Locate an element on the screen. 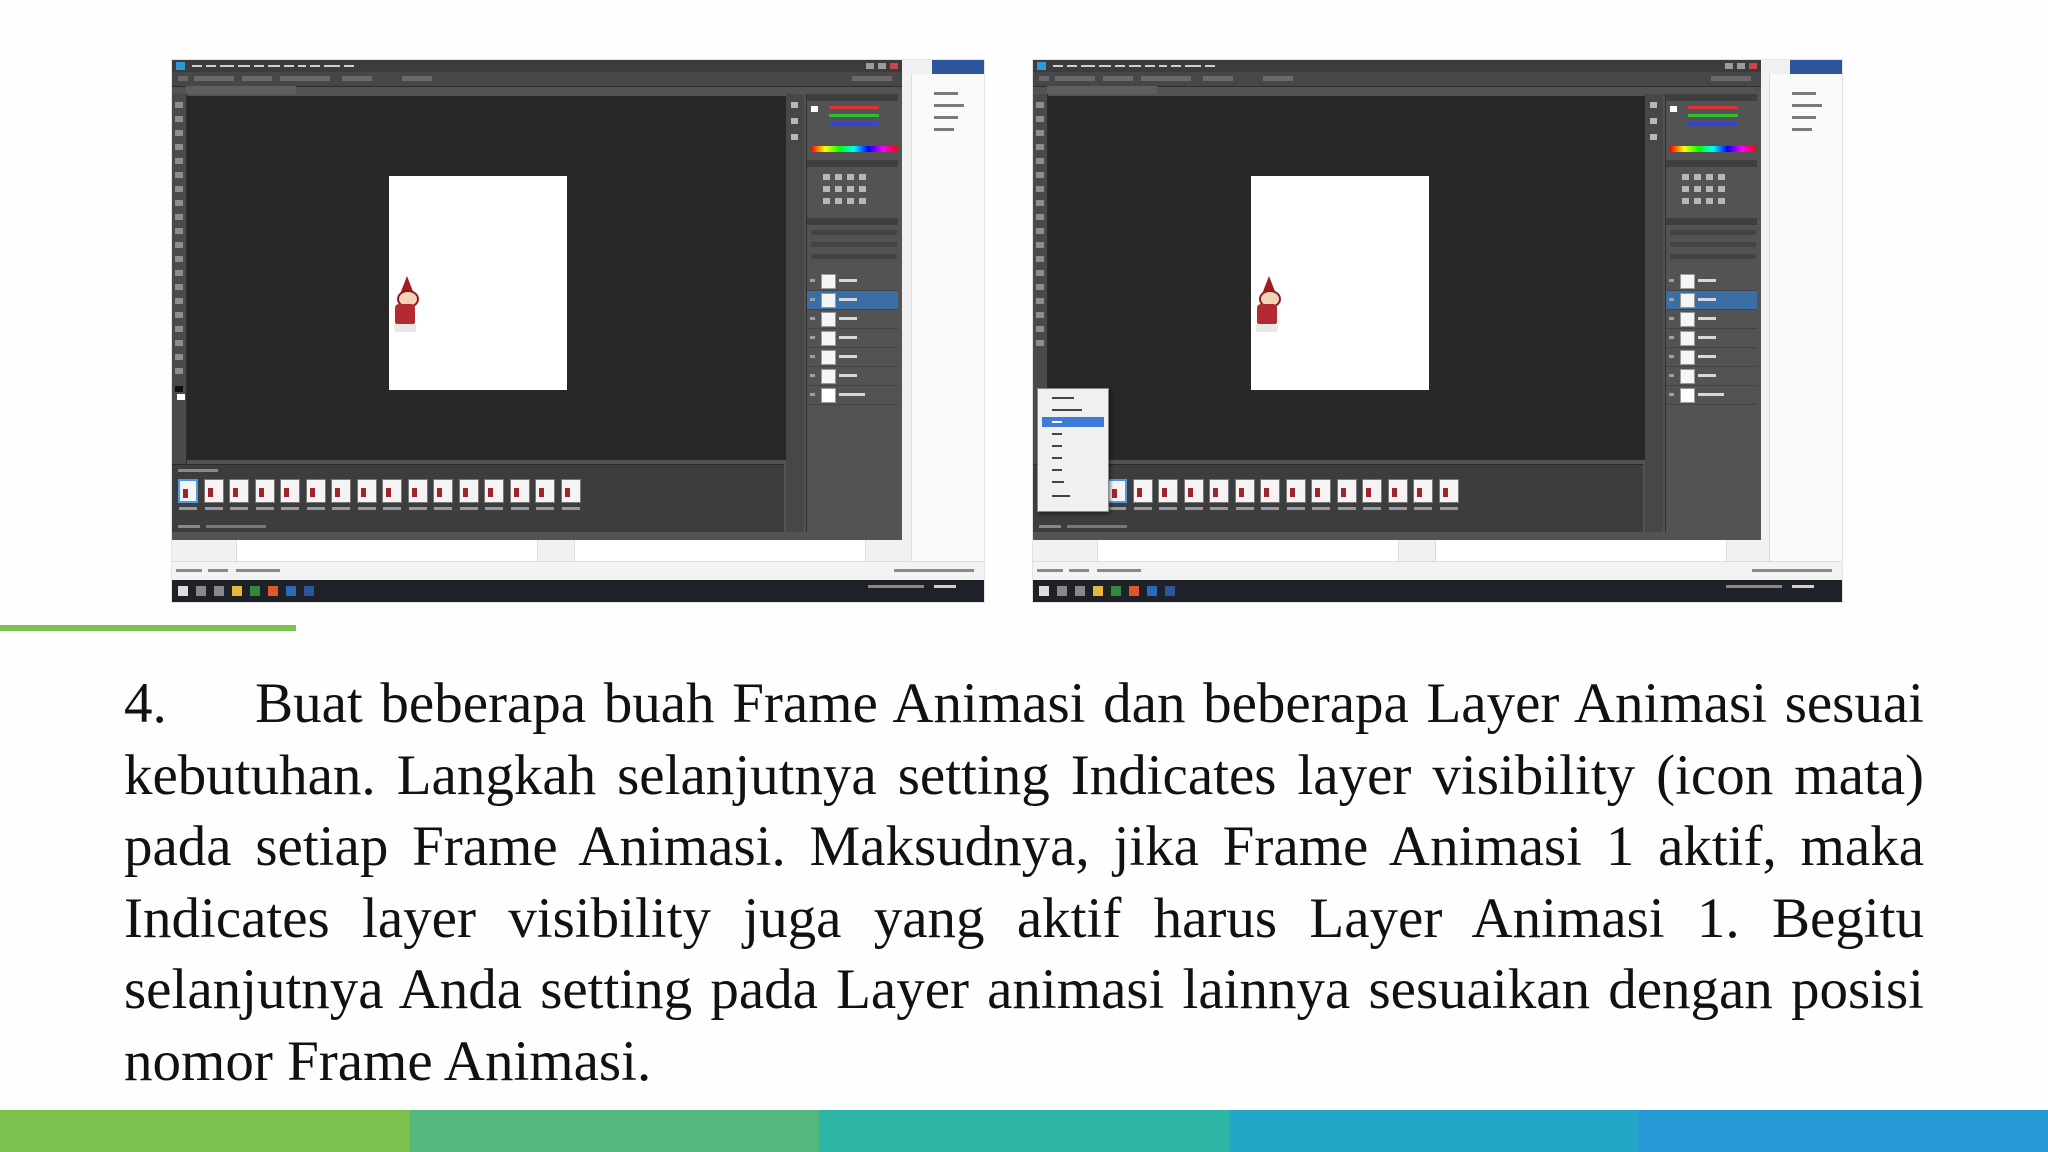  file-explorer-icon is located at coordinates (237, 591).